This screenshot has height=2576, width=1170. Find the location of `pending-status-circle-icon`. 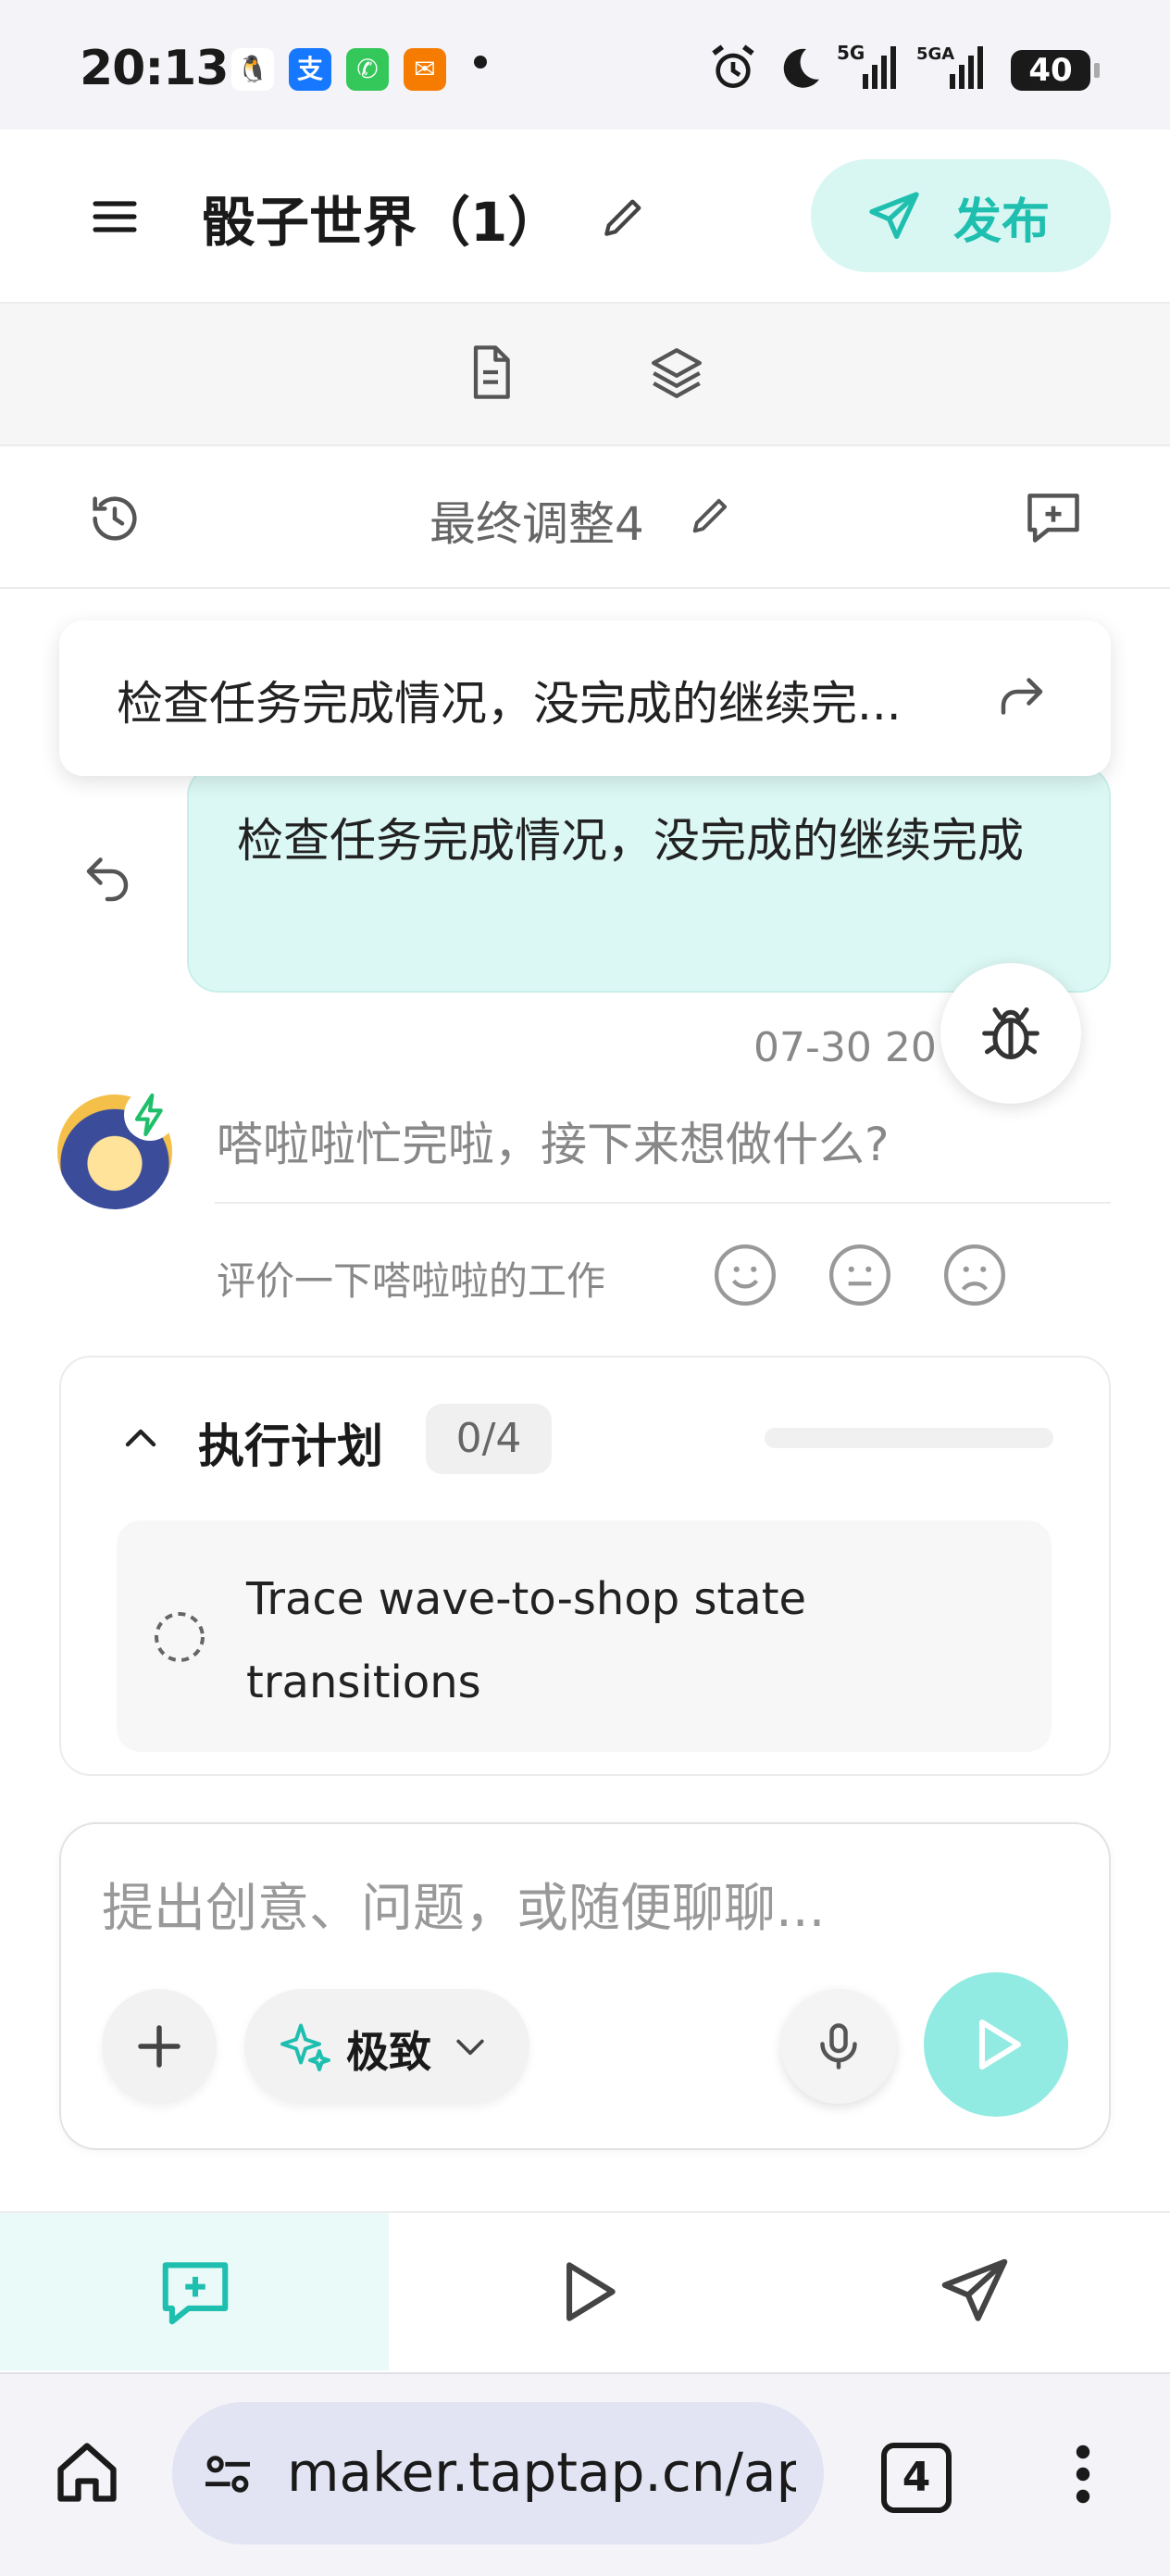

pending-status-circle-icon is located at coordinates (179, 1637).